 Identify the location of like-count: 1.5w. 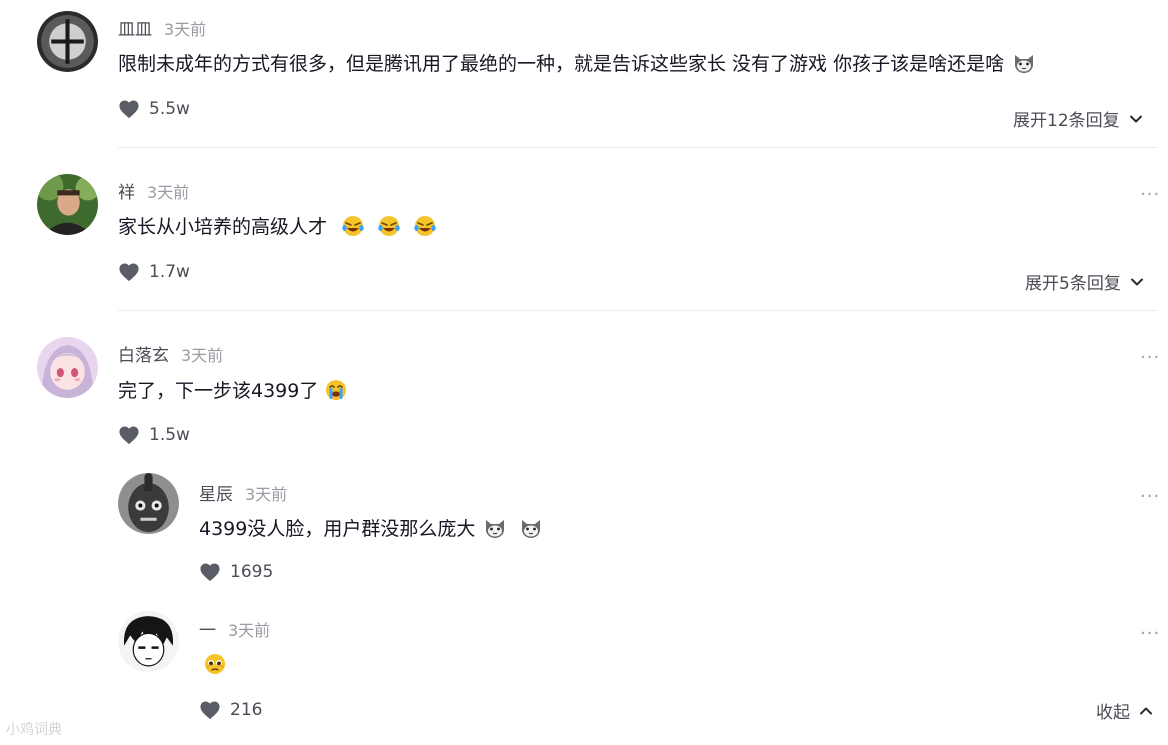
(169, 435).